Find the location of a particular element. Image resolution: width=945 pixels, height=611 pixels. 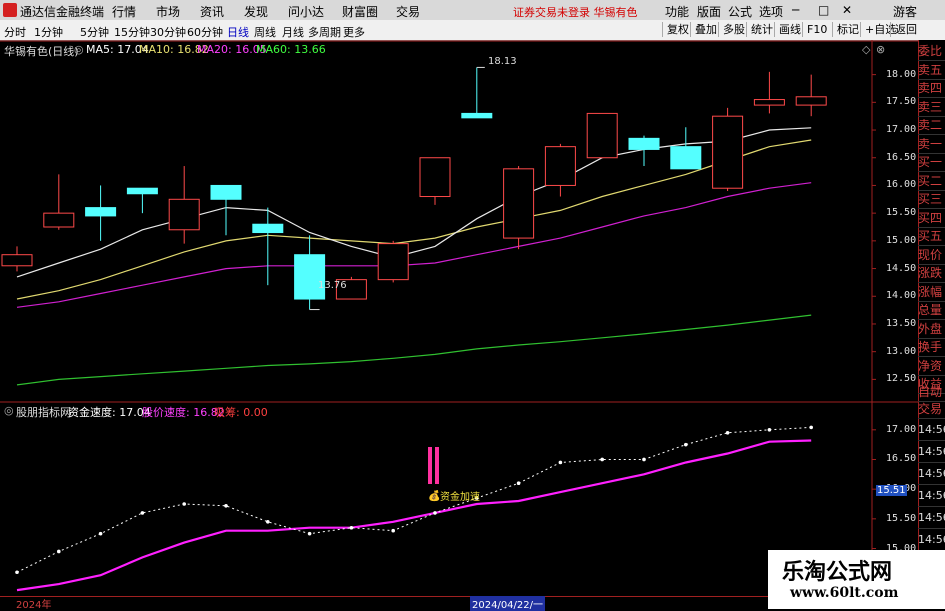

watermark-title: 乐淘公式网 is located at coordinates (837, 572).